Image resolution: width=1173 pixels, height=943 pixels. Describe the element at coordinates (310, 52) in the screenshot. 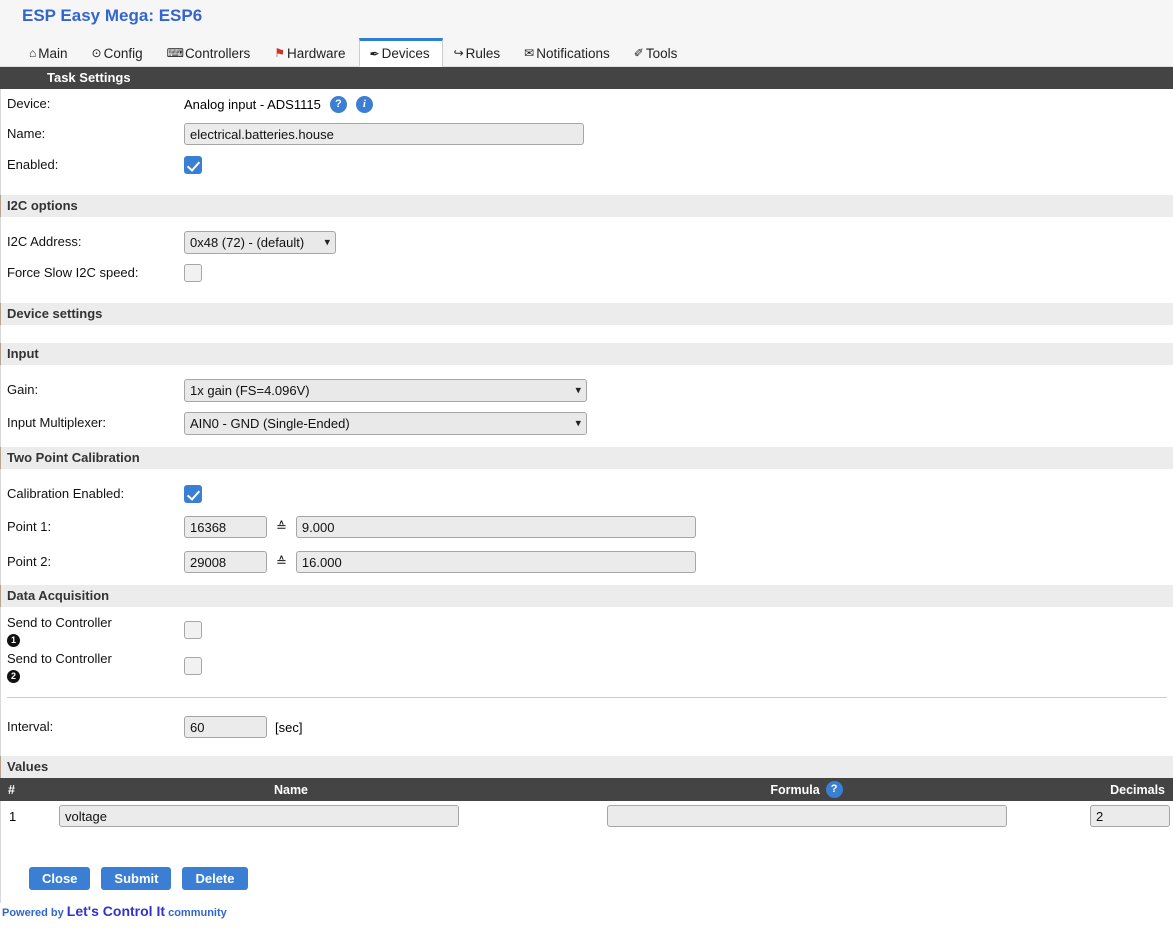

I see `tab-hardware: ⚑ Hardware` at that location.